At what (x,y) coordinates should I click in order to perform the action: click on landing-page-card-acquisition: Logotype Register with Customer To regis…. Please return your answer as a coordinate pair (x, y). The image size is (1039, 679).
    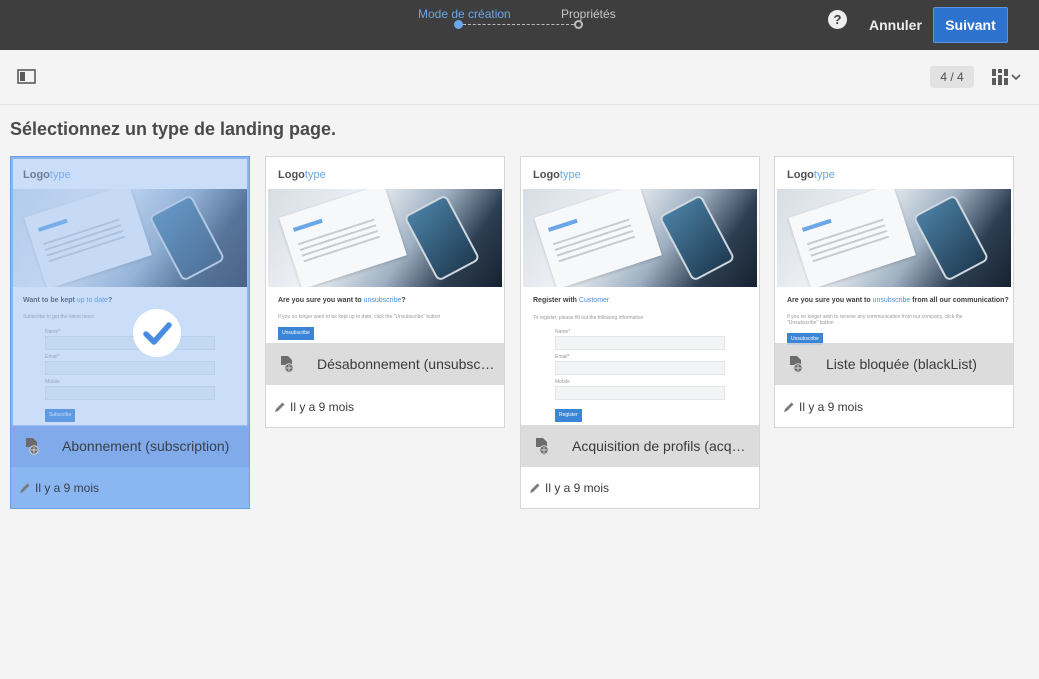
    Looking at the image, I should click on (640, 332).